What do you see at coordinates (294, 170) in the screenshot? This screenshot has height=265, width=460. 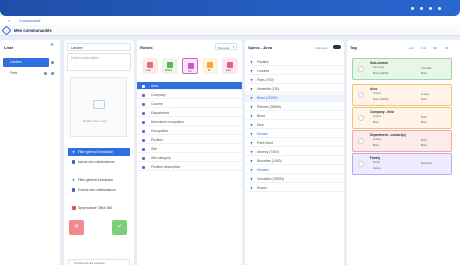 I see `spec-item: Monaco` at bounding box center [294, 170].